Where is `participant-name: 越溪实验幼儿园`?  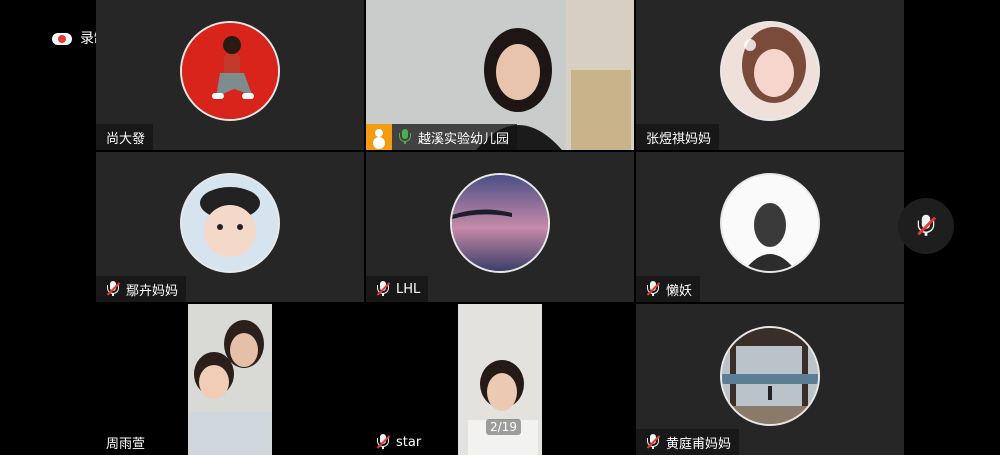 participant-name: 越溪实验幼儿园 is located at coordinates (464, 139).